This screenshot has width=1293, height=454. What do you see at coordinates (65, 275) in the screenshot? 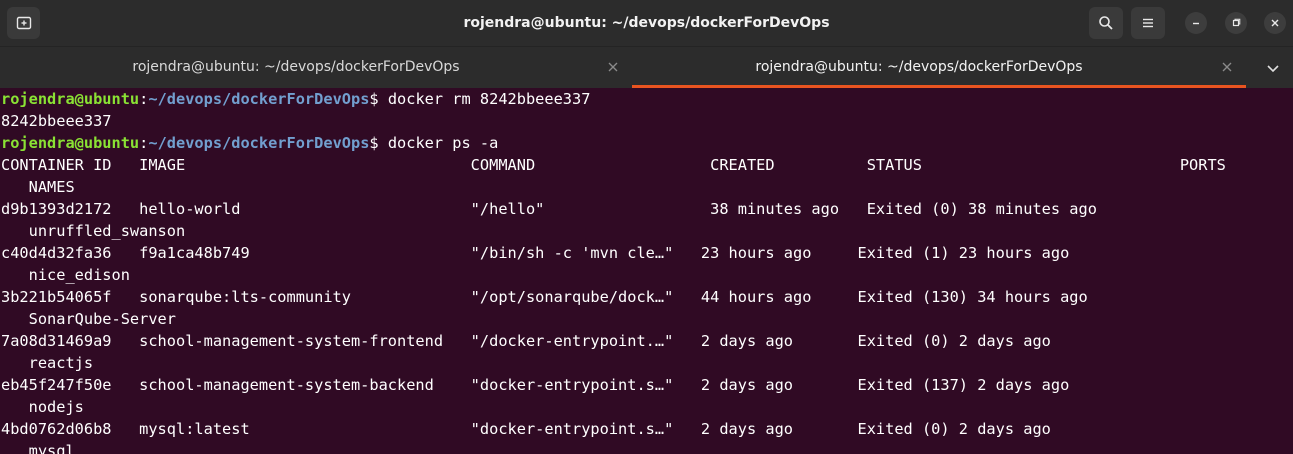
I see `container-name-line: nice_edison` at bounding box center [65, 275].